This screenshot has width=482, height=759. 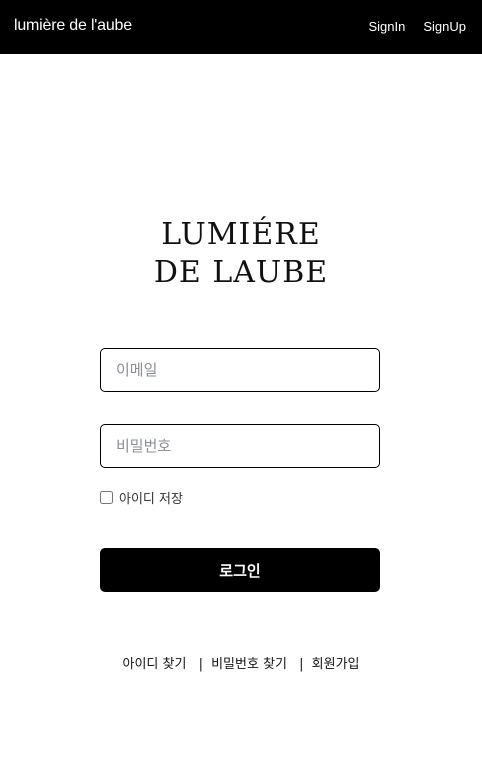 What do you see at coordinates (241, 27) in the screenshot?
I see `top-navbar: lumière de l'aube SignIn SignUp` at bounding box center [241, 27].